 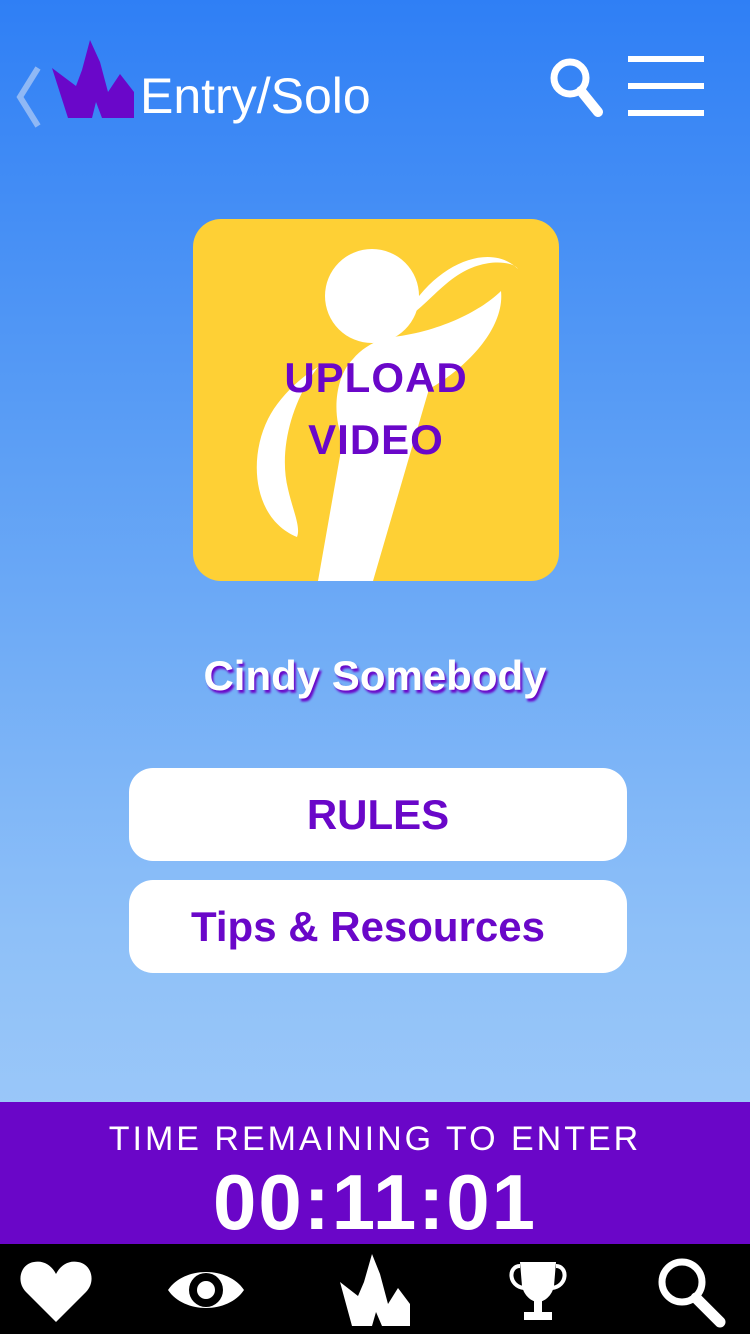 What do you see at coordinates (255, 96) in the screenshot?
I see `page-title: Entry/Solo` at bounding box center [255, 96].